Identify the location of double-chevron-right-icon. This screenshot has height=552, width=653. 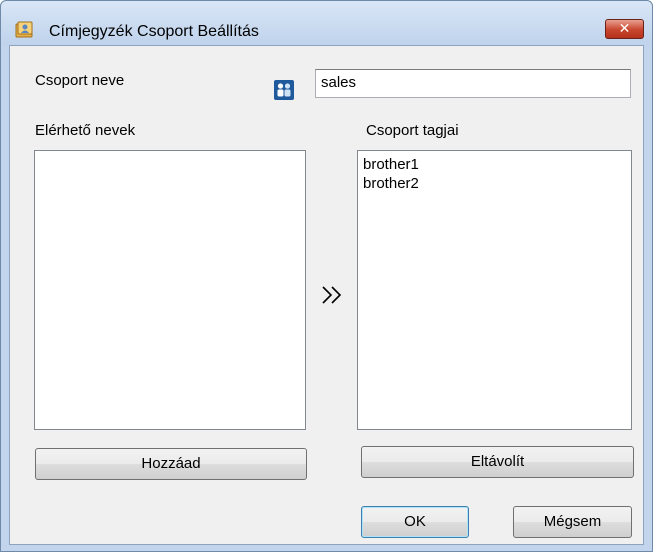
(333, 295).